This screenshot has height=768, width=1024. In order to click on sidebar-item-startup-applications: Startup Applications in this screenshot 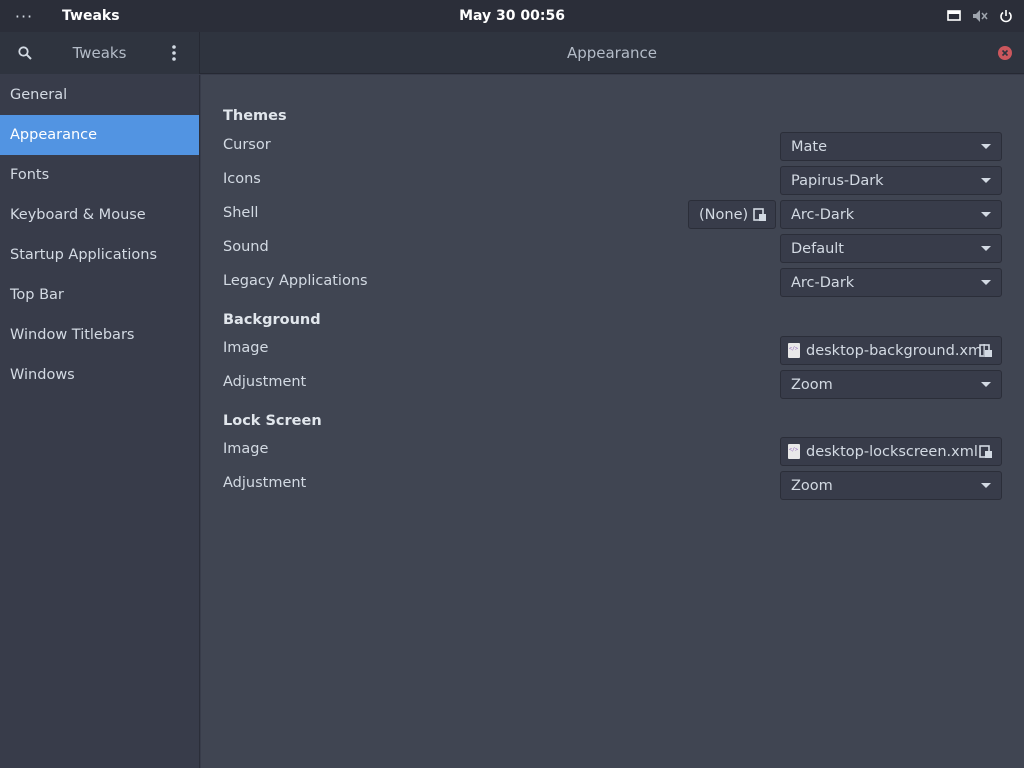, I will do `click(99, 255)`.